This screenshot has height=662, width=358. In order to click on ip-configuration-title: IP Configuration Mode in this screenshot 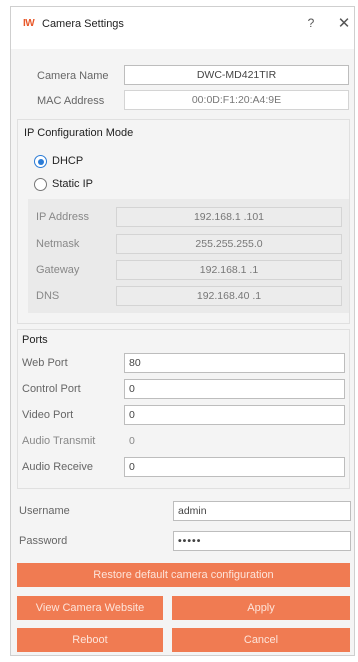, I will do `click(79, 133)`.